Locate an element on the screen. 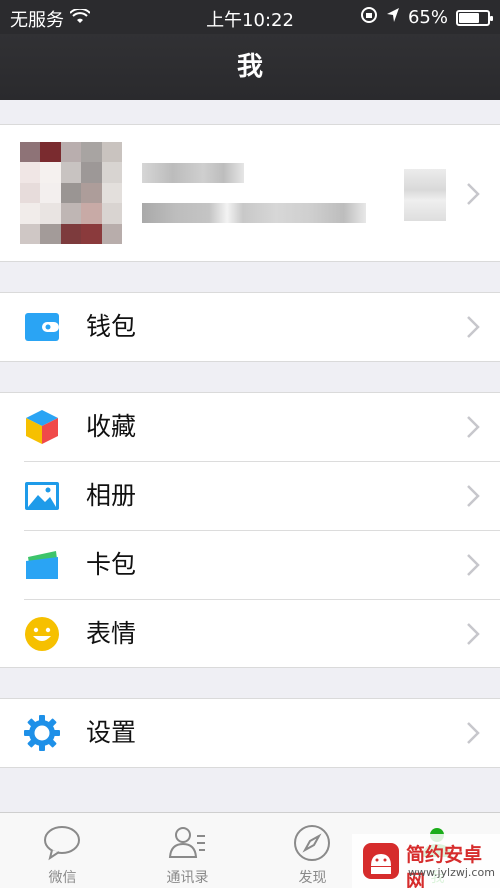 This screenshot has height=888, width=500. smiley-icon is located at coordinates (42, 634).